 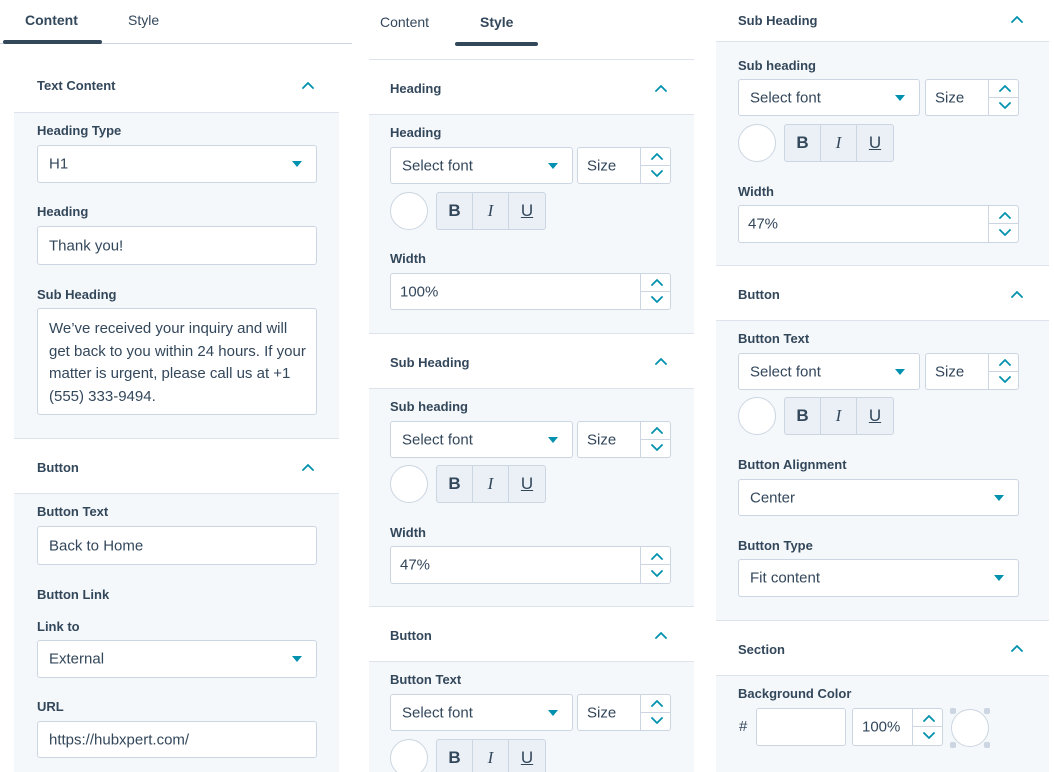 What do you see at coordinates (530, 291) in the screenshot?
I see `width-input: 100%` at bounding box center [530, 291].